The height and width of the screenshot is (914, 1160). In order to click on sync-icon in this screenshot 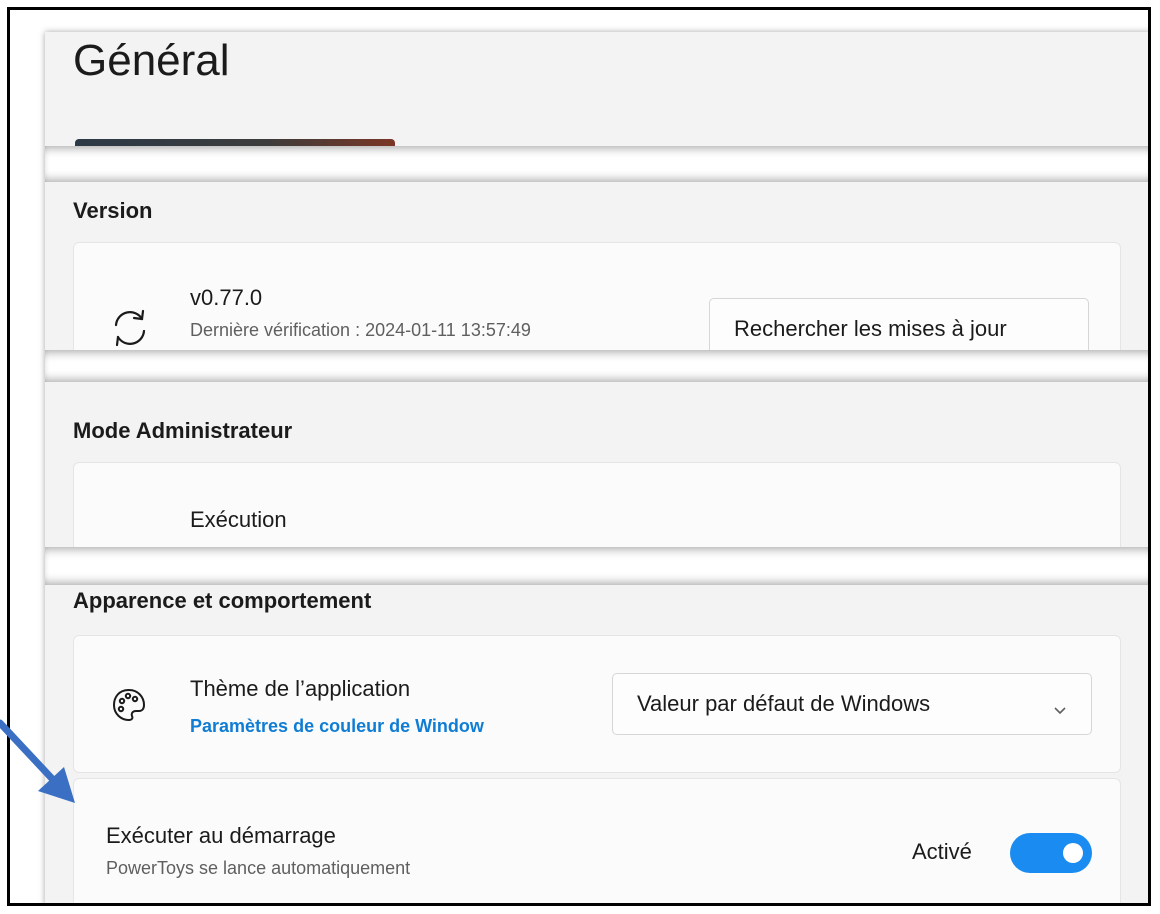, I will do `click(130, 329)`.